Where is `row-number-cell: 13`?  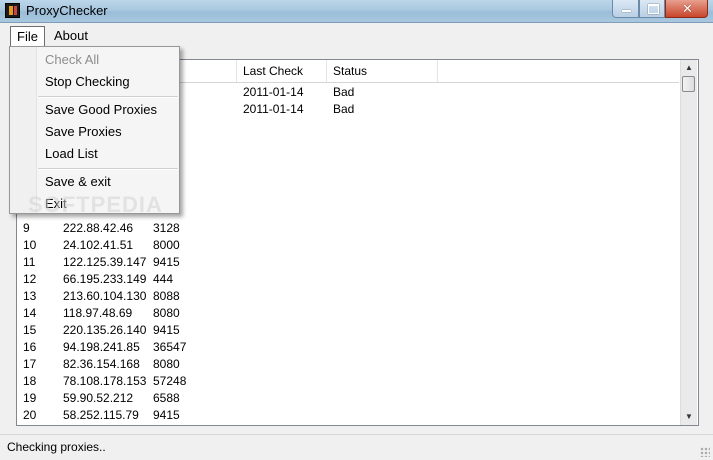
row-number-cell: 13 is located at coordinates (30, 296).